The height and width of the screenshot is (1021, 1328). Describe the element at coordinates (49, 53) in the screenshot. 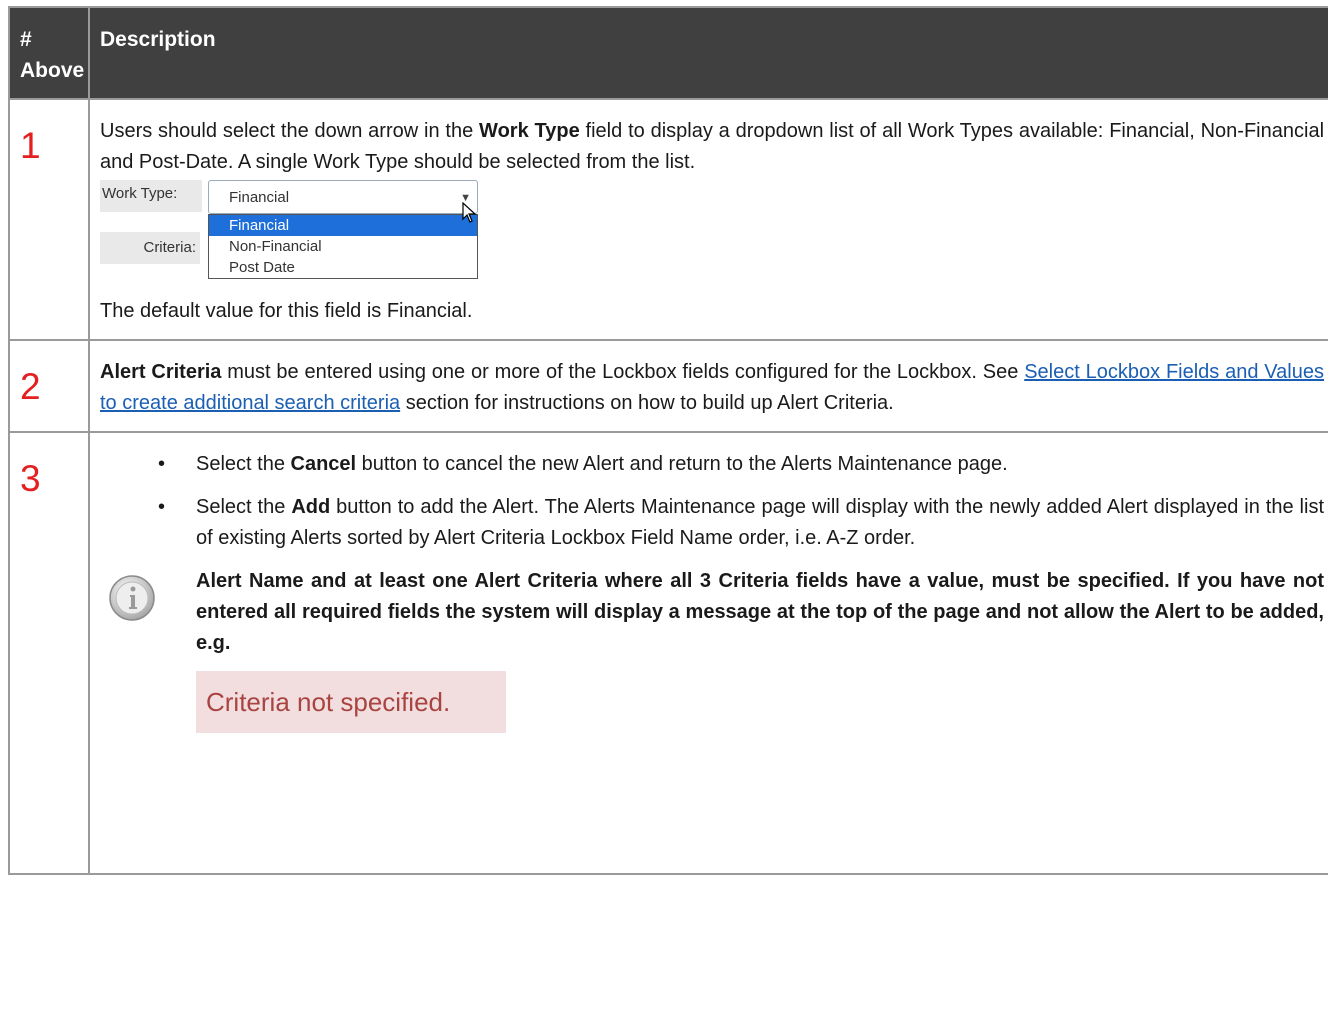

I see `header-number: # Above` at that location.